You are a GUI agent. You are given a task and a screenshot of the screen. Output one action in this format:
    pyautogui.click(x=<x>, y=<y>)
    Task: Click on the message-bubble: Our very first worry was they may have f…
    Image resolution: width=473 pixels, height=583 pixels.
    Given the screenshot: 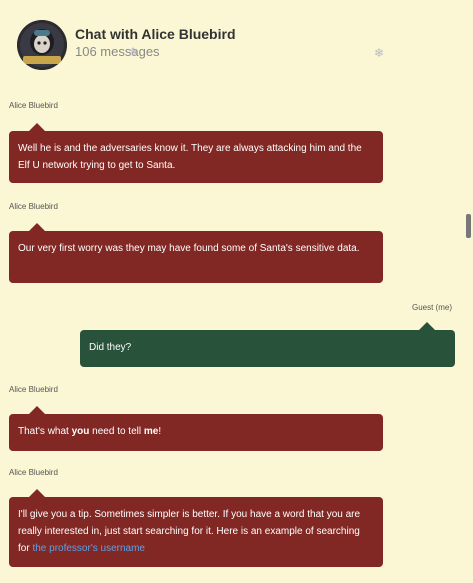 What is the action you would take?
    pyautogui.click(x=196, y=253)
    